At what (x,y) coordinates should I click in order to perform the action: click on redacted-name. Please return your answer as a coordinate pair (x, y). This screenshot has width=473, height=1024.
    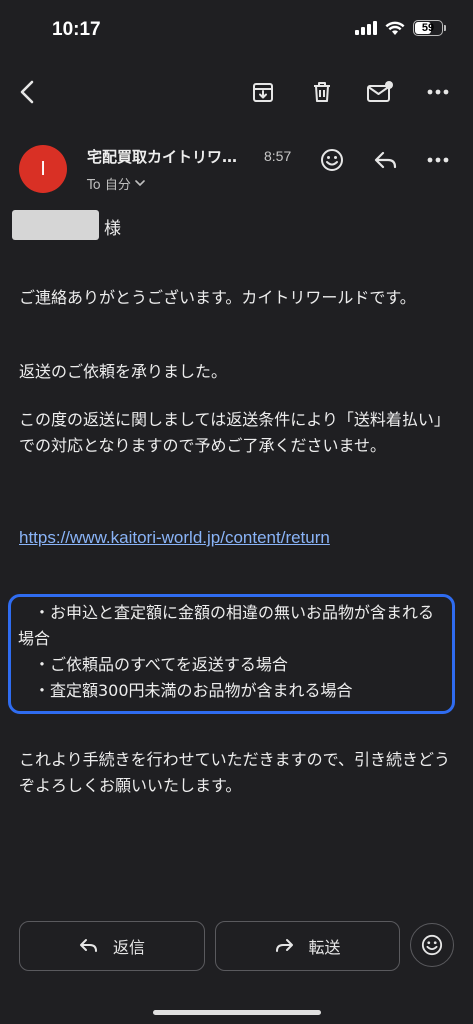
    Looking at the image, I should click on (55, 225).